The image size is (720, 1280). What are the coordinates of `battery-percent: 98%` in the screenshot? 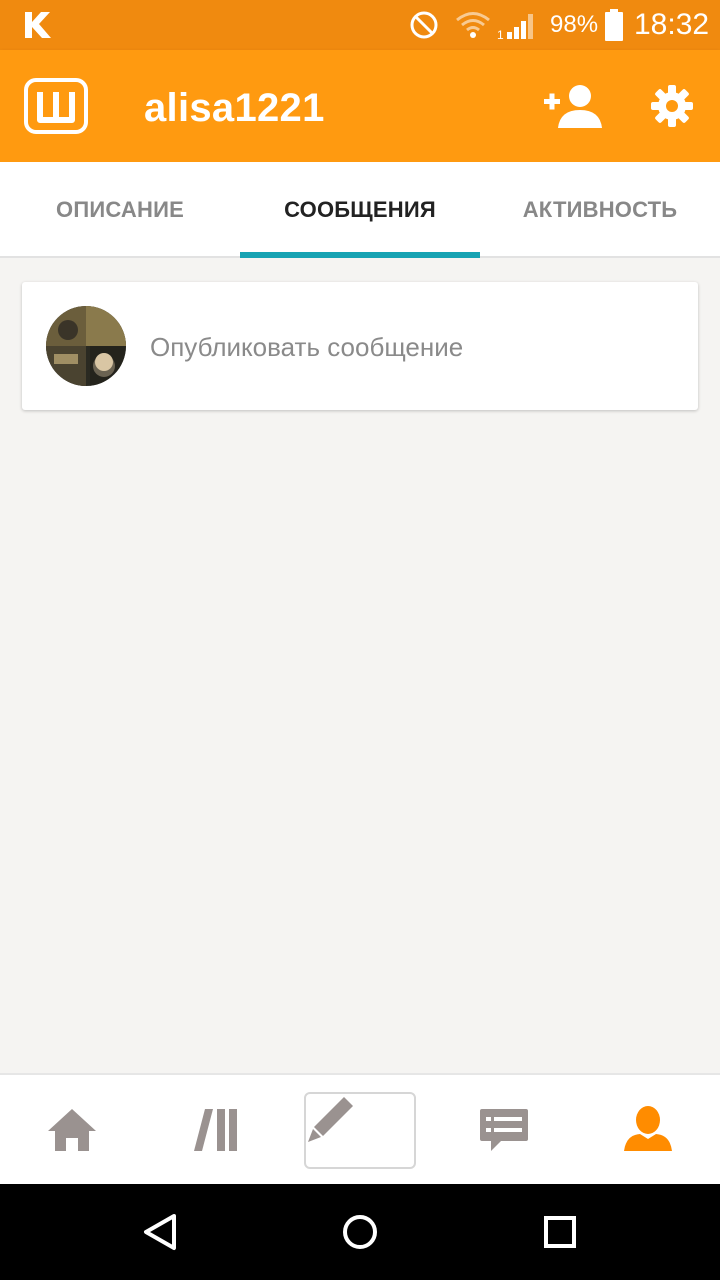 It's located at (574, 24).